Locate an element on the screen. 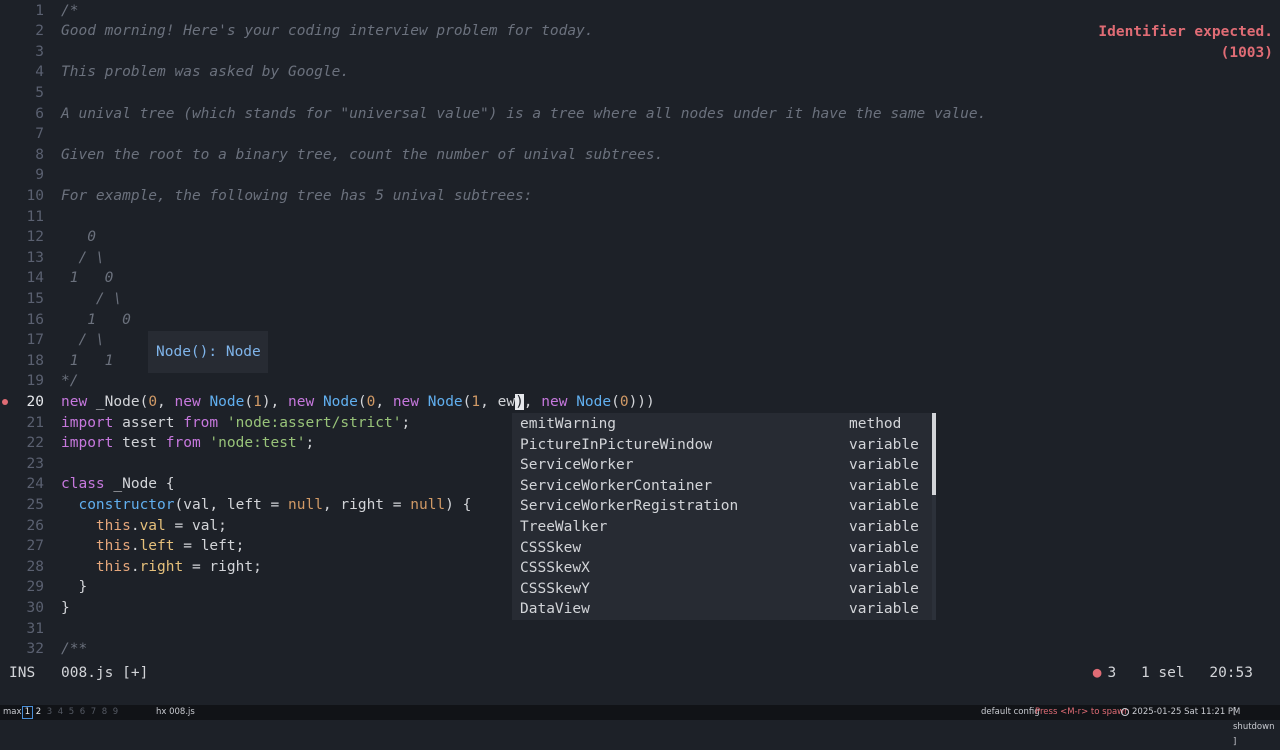  line-number: 10 is located at coordinates (35, 195).